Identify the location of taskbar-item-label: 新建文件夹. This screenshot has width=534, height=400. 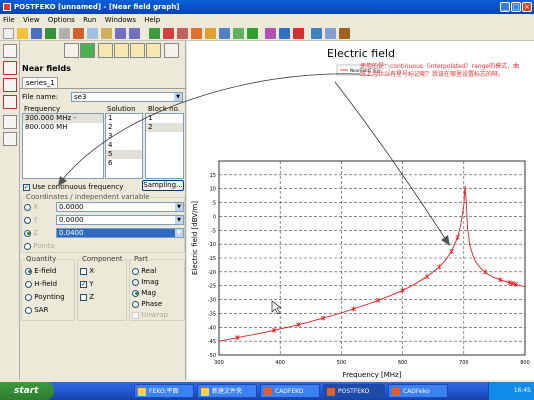
(227, 391).